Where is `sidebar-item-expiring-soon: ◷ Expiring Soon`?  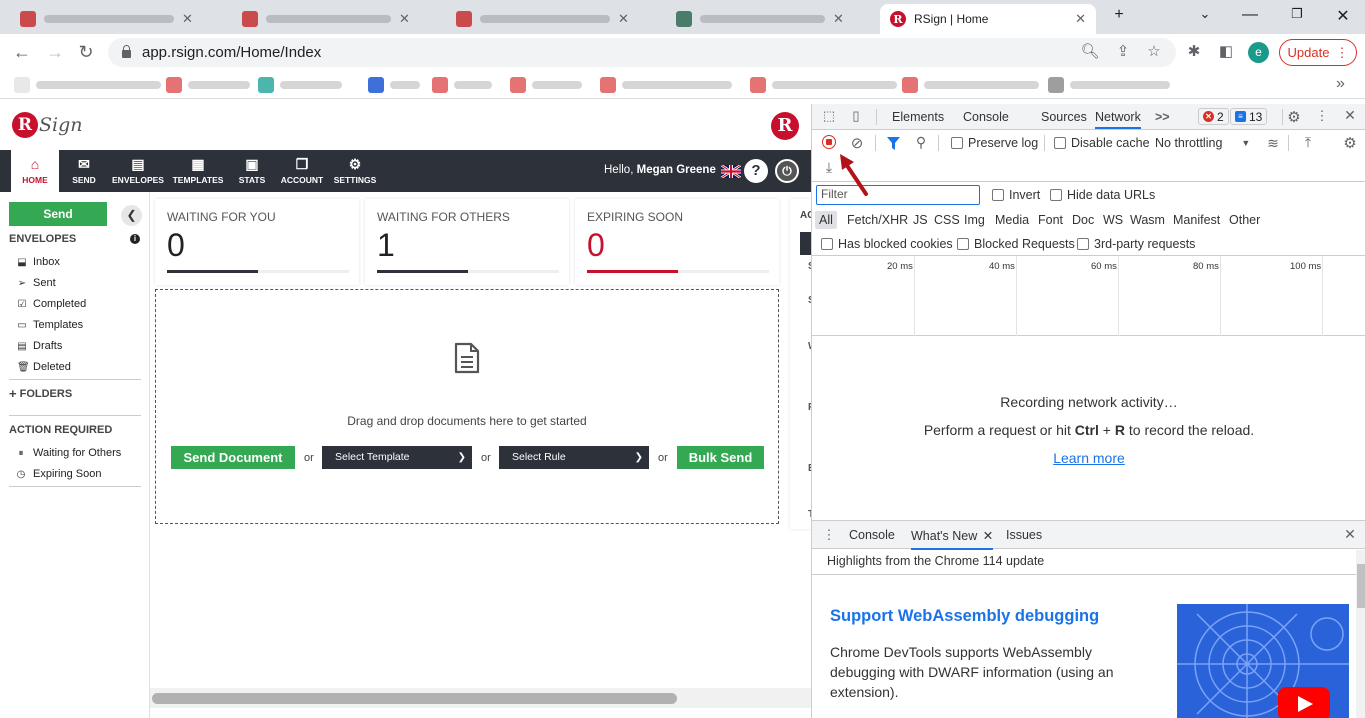
sidebar-item-expiring-soon: ◷ Expiring Soon is located at coordinates (58, 474).